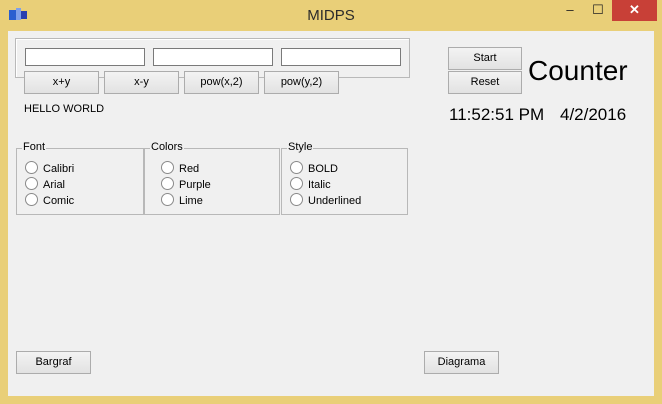 The height and width of the screenshot is (404, 662). I want to click on clock-date: 4/2/2016, so click(593, 114).